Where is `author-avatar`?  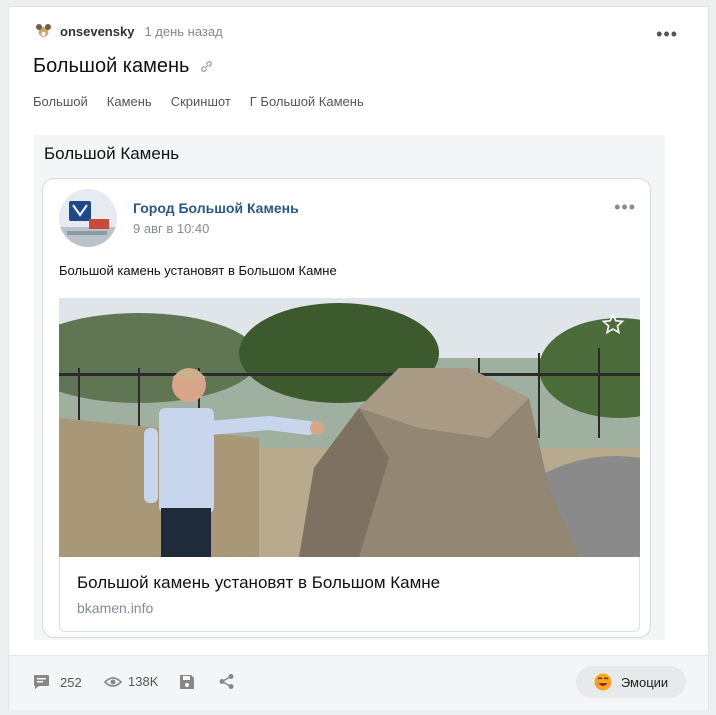 author-avatar is located at coordinates (43, 31).